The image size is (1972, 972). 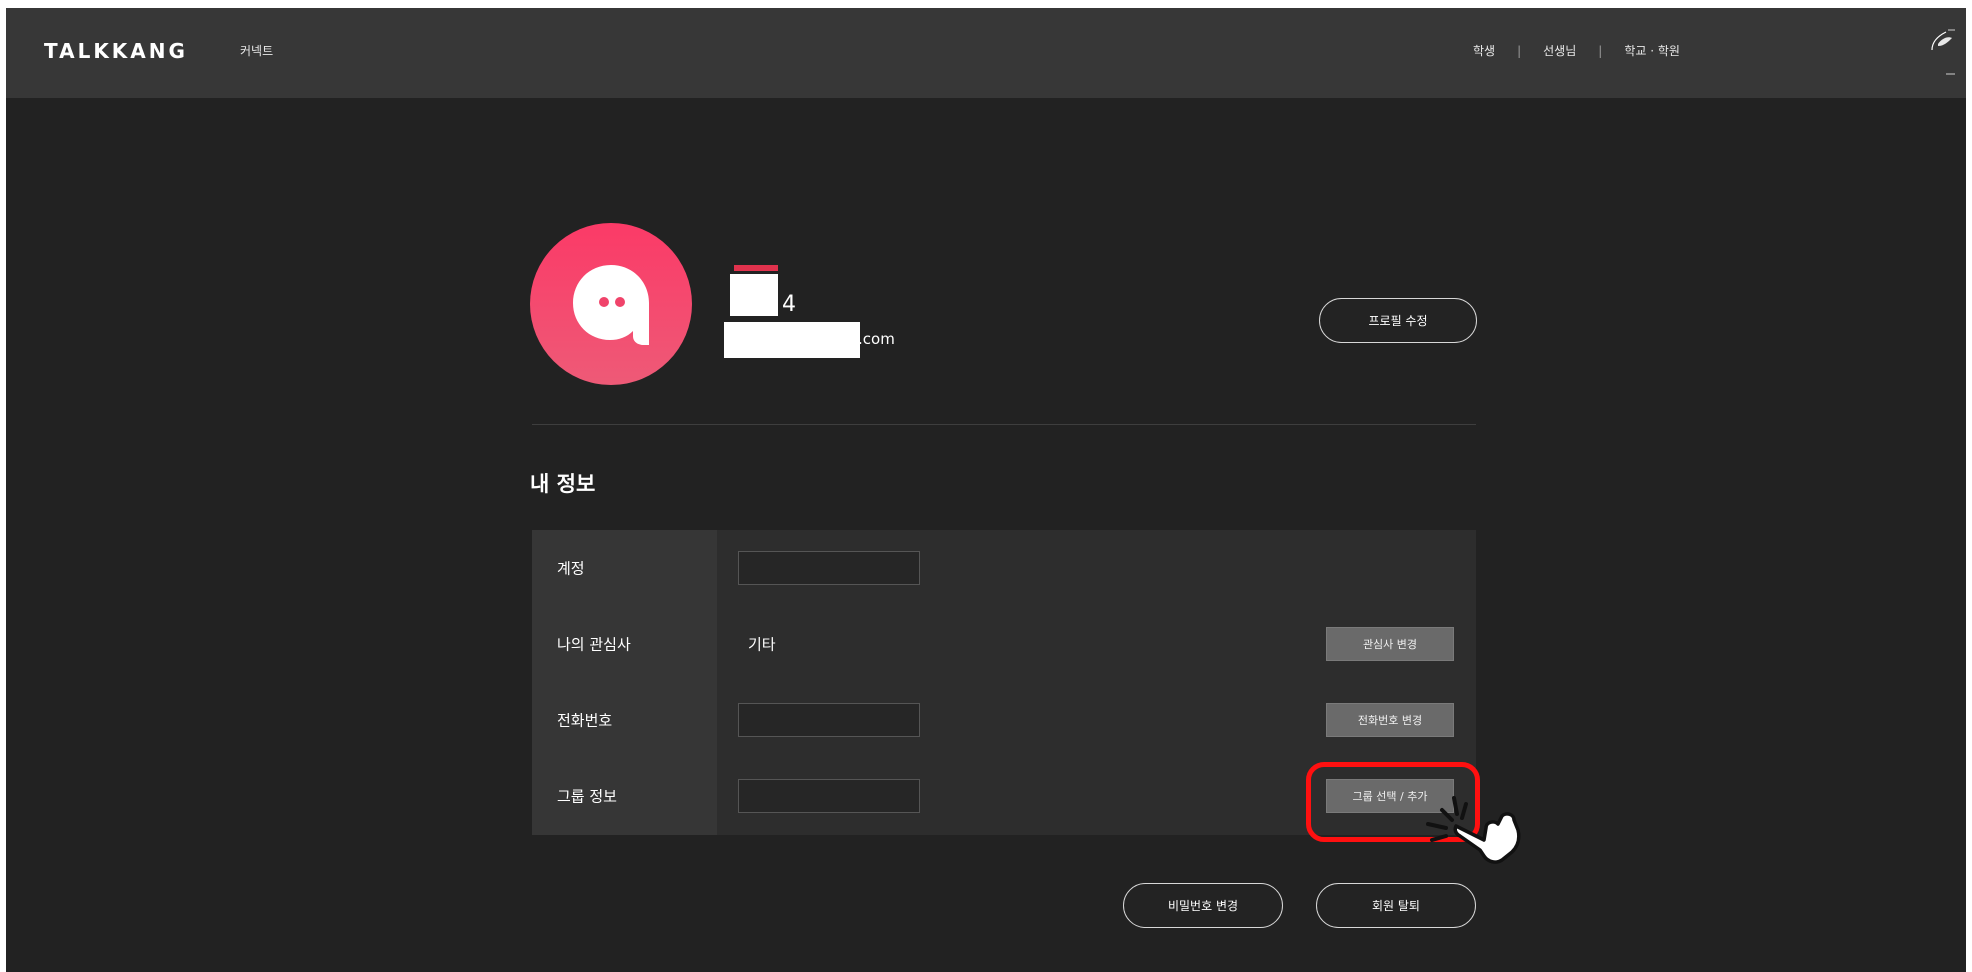 I want to click on nav-school-academy: 학교 · 학원, so click(x=1652, y=50).